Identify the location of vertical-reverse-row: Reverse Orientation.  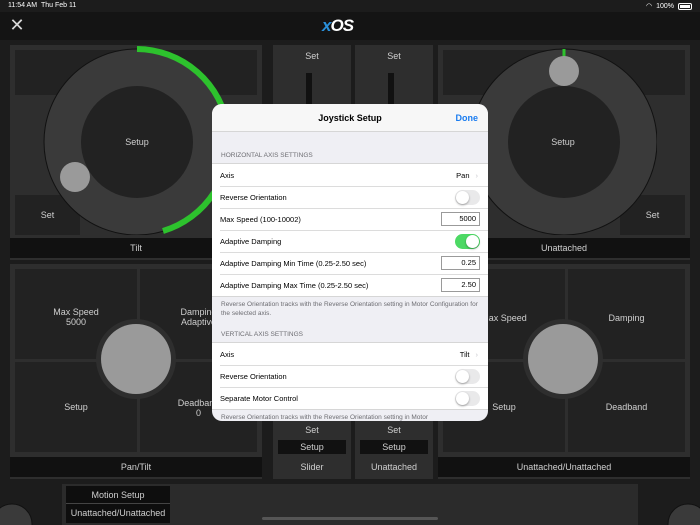
(350, 376).